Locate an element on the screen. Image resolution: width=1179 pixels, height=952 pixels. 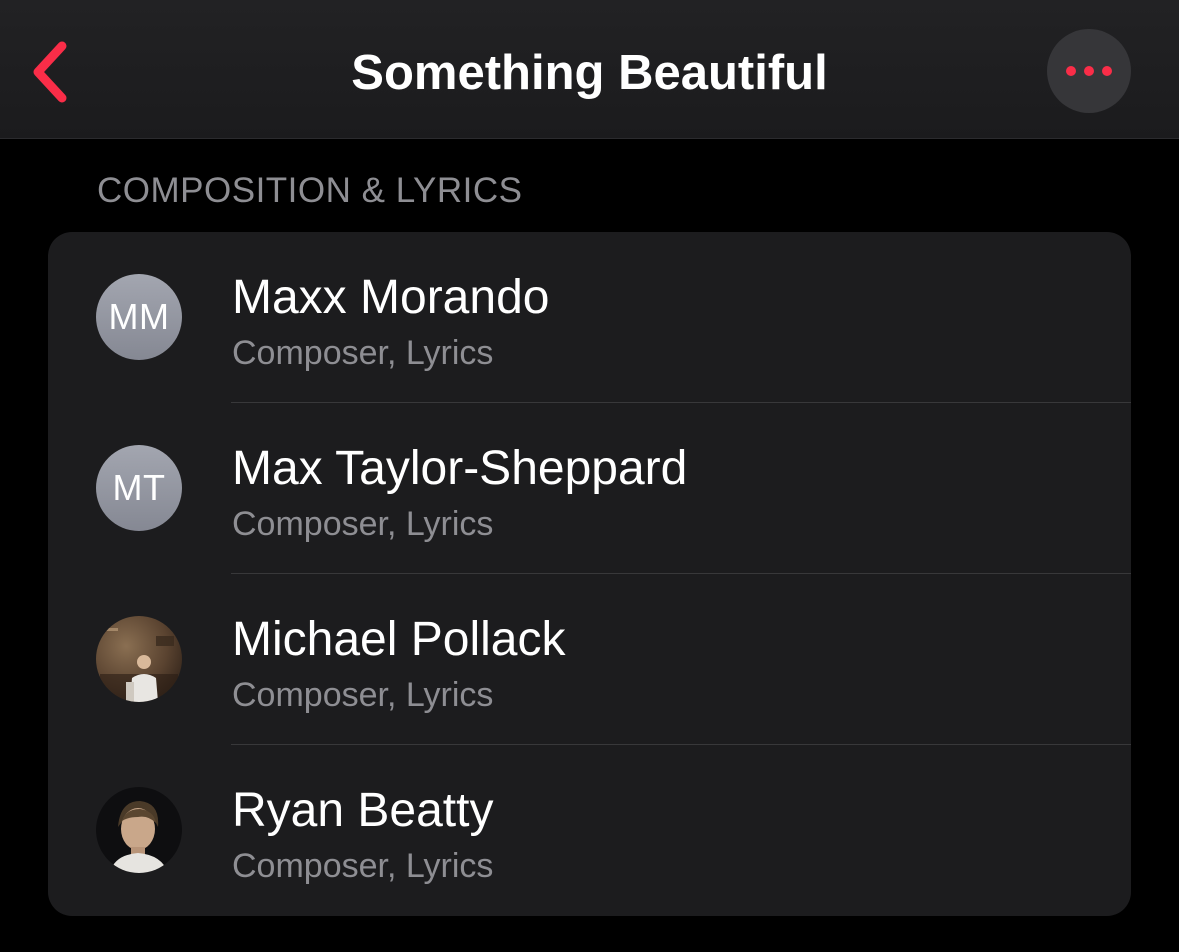
credit-name: Maxx Morando is located at coordinates (391, 297).